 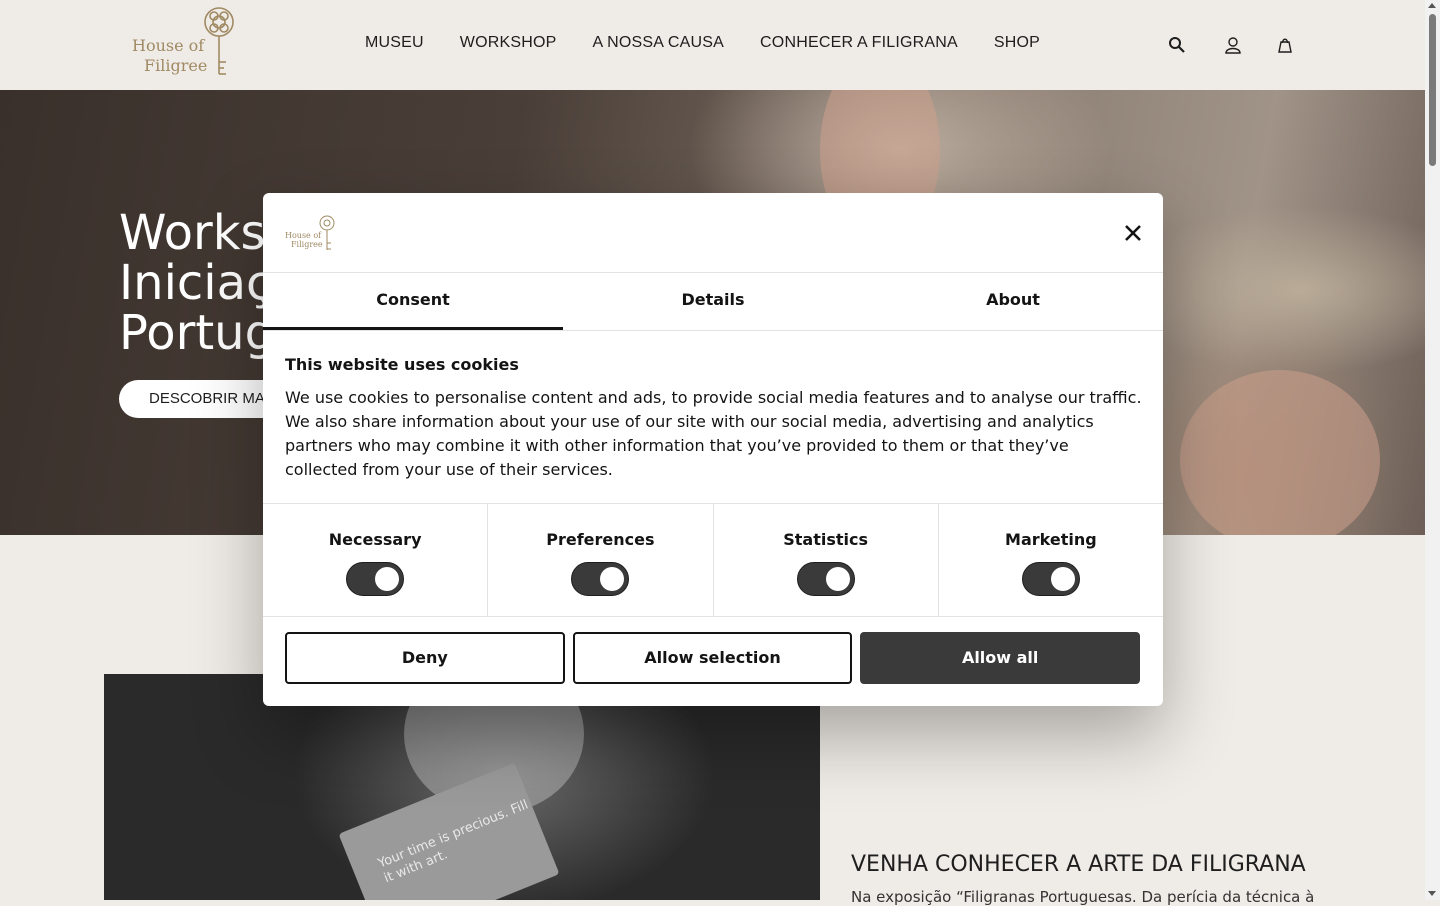 What do you see at coordinates (176, 65) in the screenshot?
I see `brand-name-line2: Filigree` at bounding box center [176, 65].